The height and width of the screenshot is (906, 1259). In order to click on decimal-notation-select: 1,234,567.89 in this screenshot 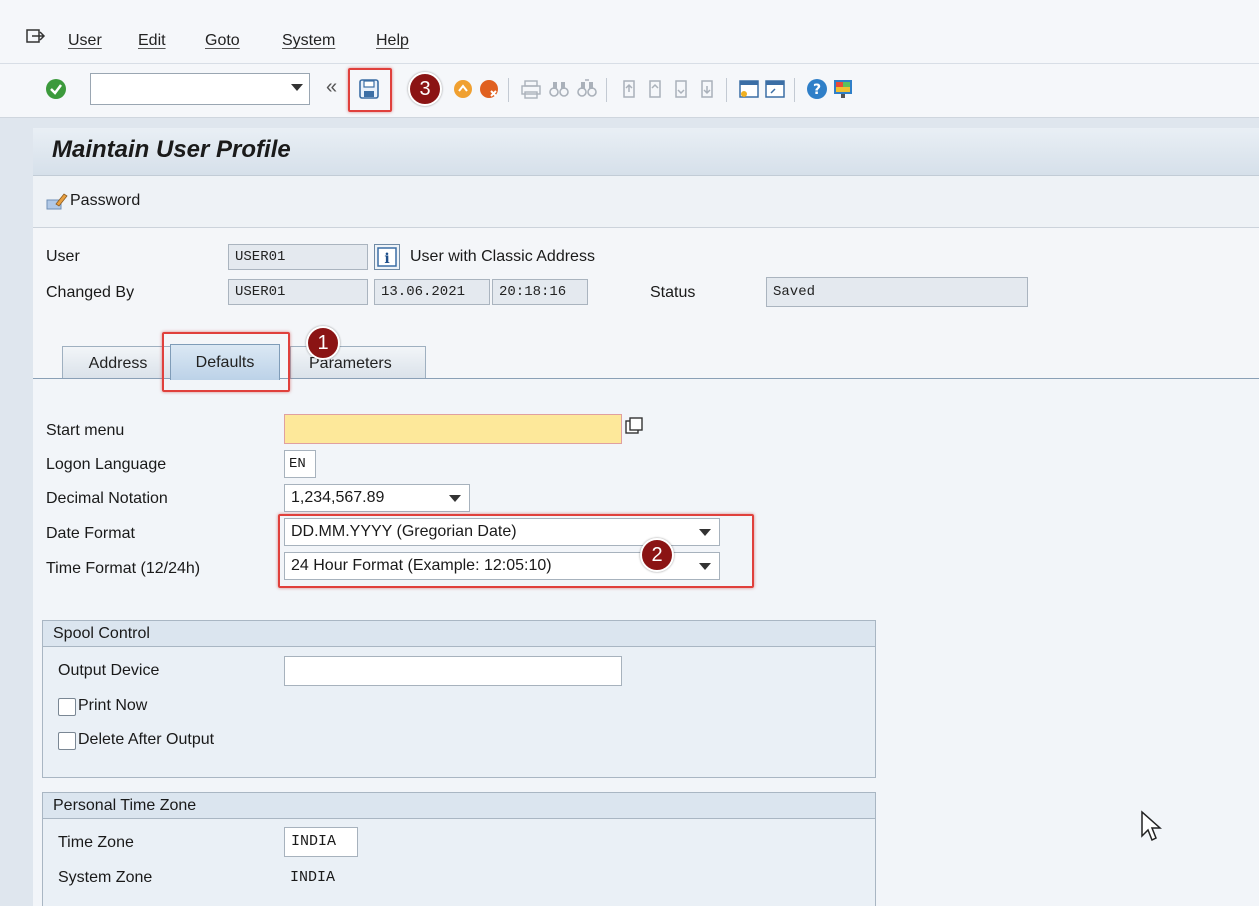, I will do `click(377, 498)`.